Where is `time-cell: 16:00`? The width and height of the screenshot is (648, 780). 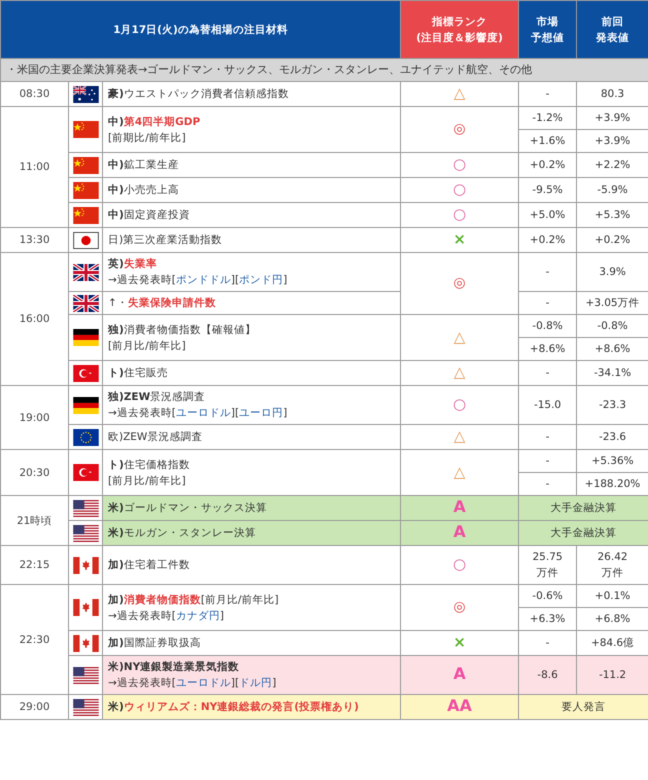 time-cell: 16:00 is located at coordinates (34, 319).